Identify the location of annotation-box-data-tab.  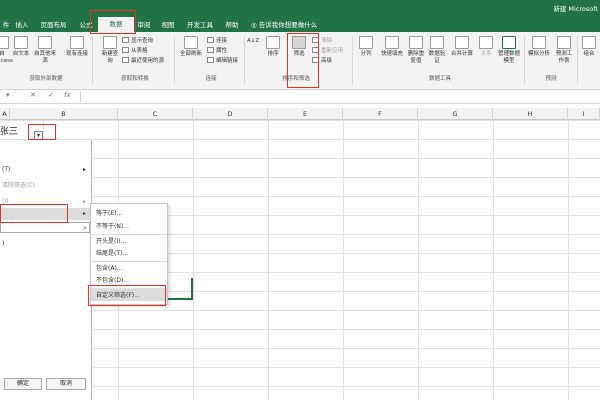
(113, 22).